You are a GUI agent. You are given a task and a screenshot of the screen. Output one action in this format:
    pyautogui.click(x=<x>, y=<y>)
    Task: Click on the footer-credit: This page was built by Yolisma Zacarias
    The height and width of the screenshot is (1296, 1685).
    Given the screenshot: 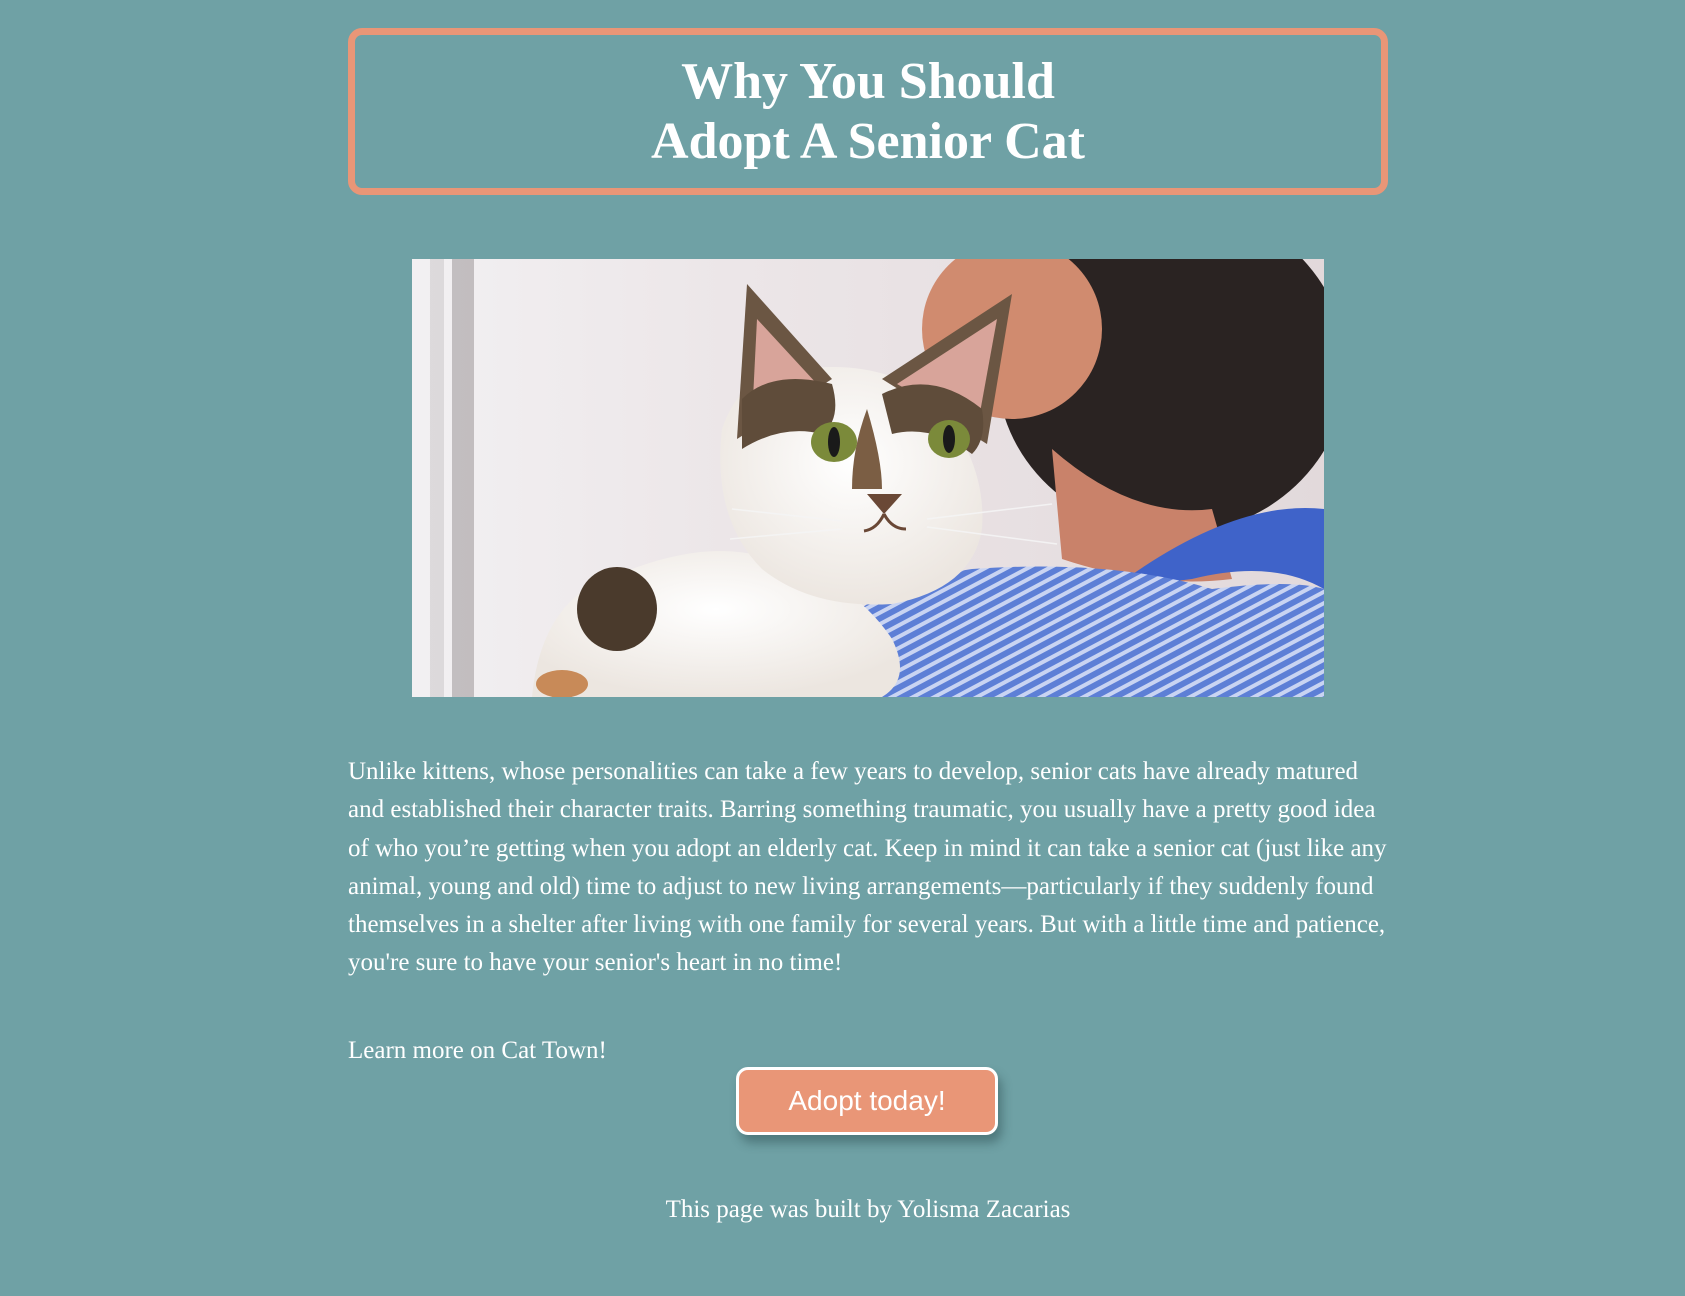 What is the action you would take?
    pyautogui.click(x=868, y=1209)
    